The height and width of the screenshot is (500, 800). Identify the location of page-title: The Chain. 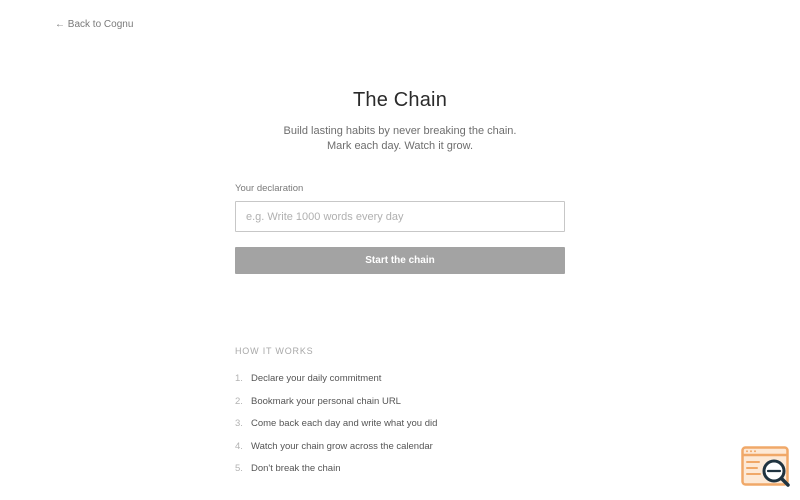
(400, 100).